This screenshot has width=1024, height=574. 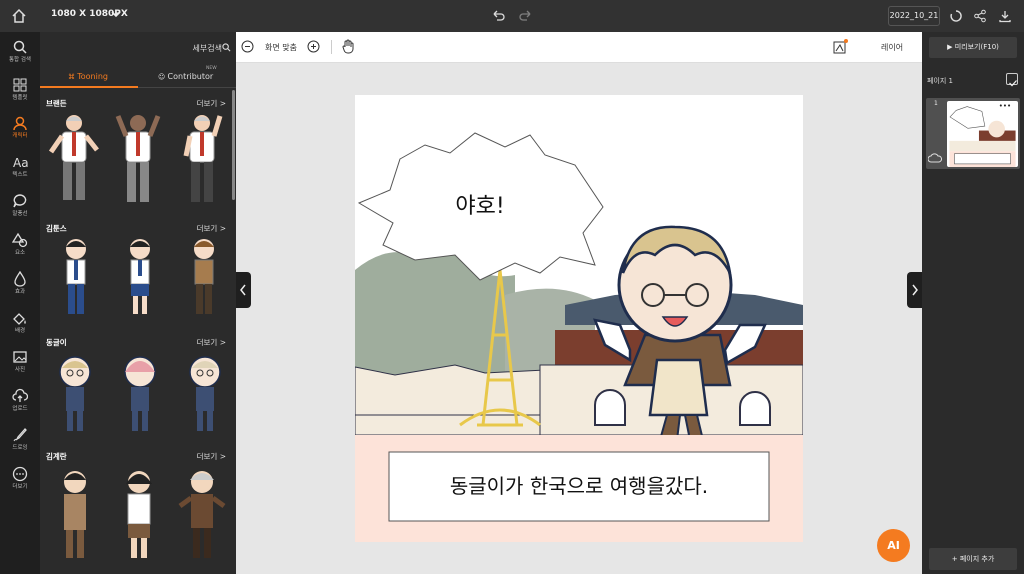 What do you see at coordinates (190, 76) in the screenshot?
I see `tab-label: Contributor` at bounding box center [190, 76].